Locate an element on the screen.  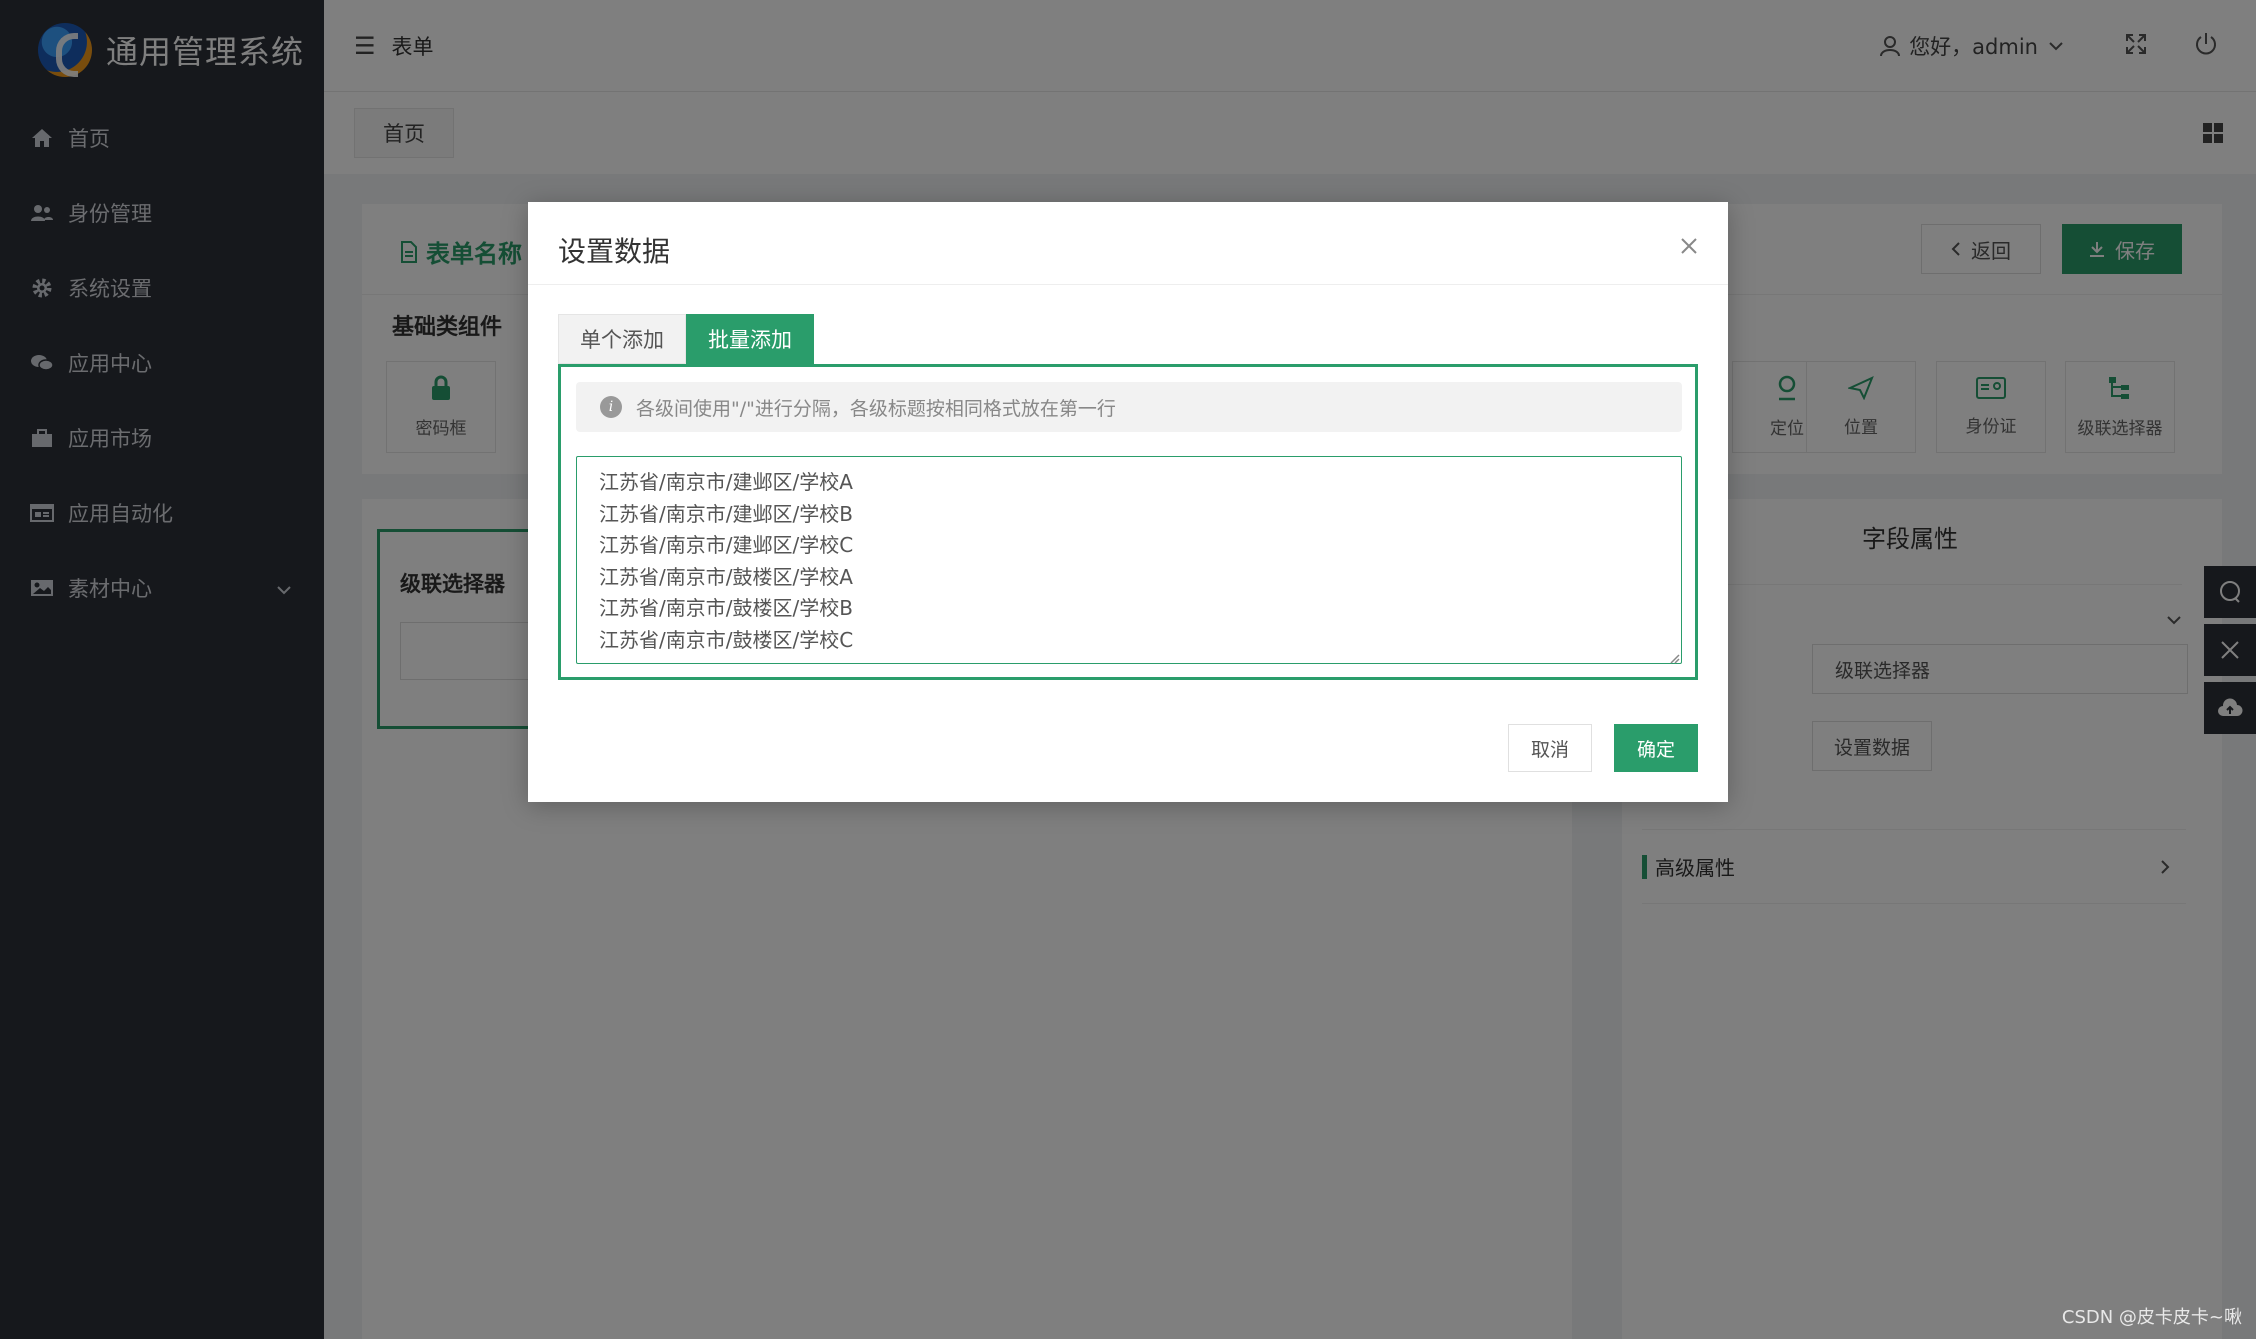
tab-single-add: 单个添加 is located at coordinates (622, 339).